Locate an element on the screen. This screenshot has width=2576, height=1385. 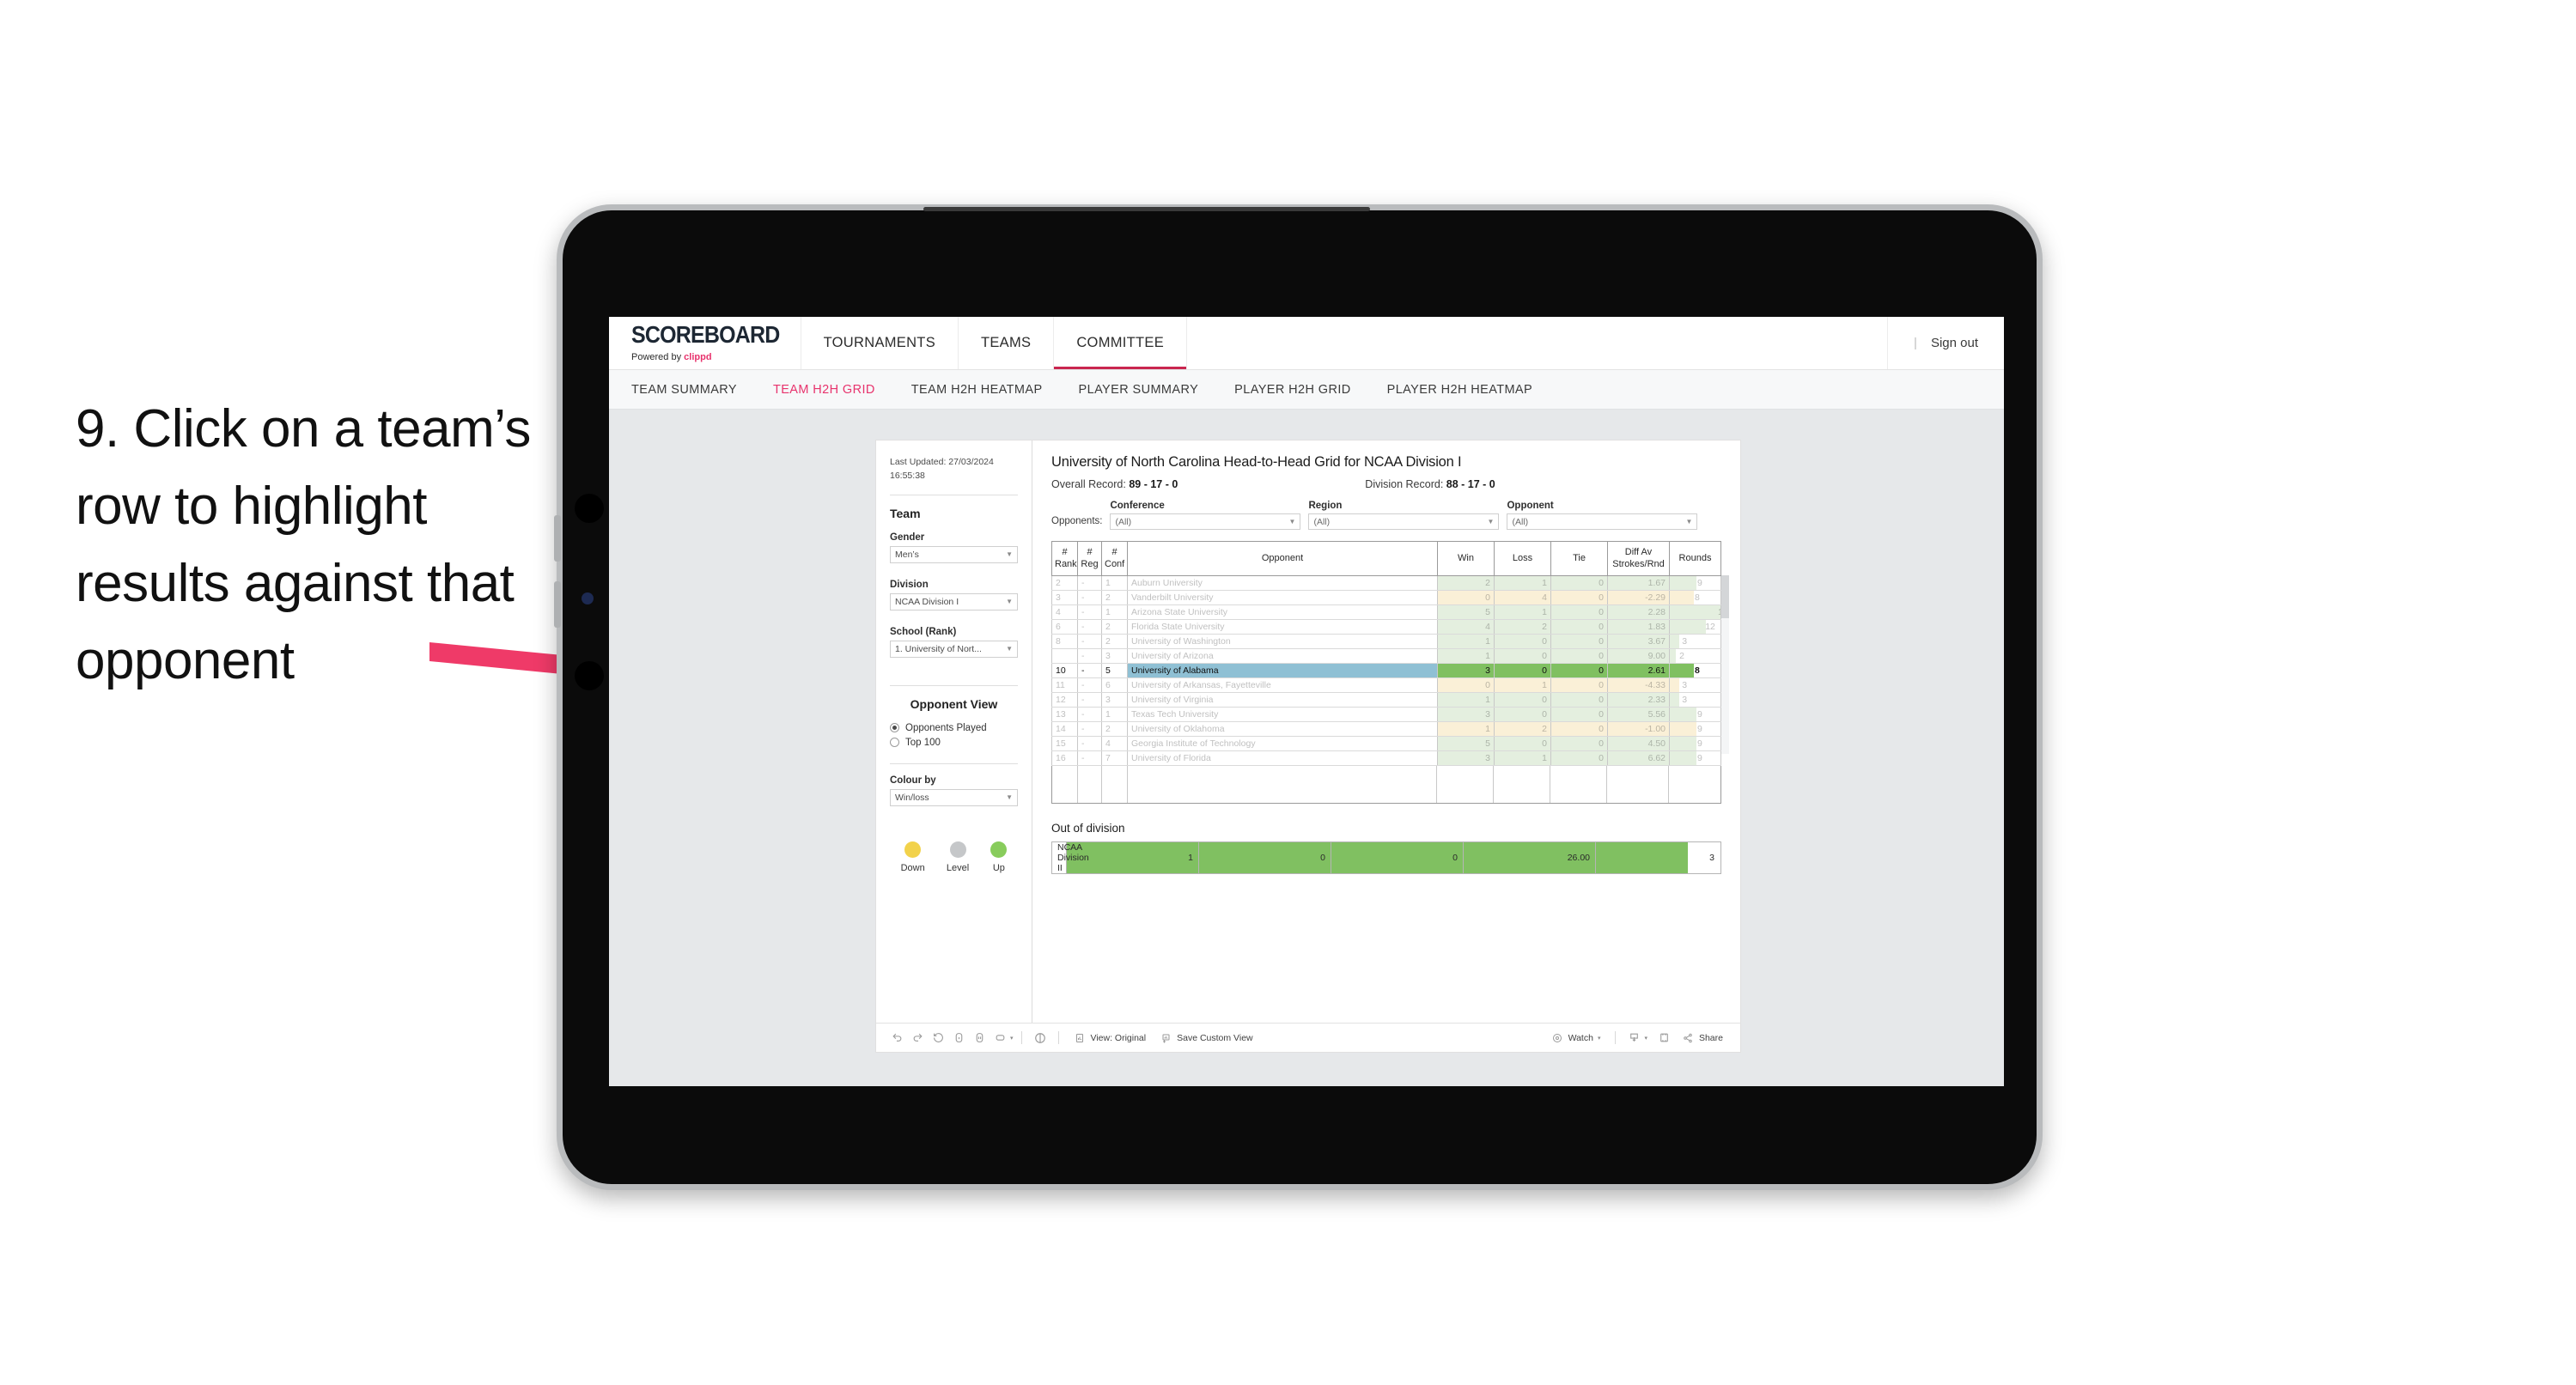
pause-auto-update-icon is located at coordinates (979, 1038).